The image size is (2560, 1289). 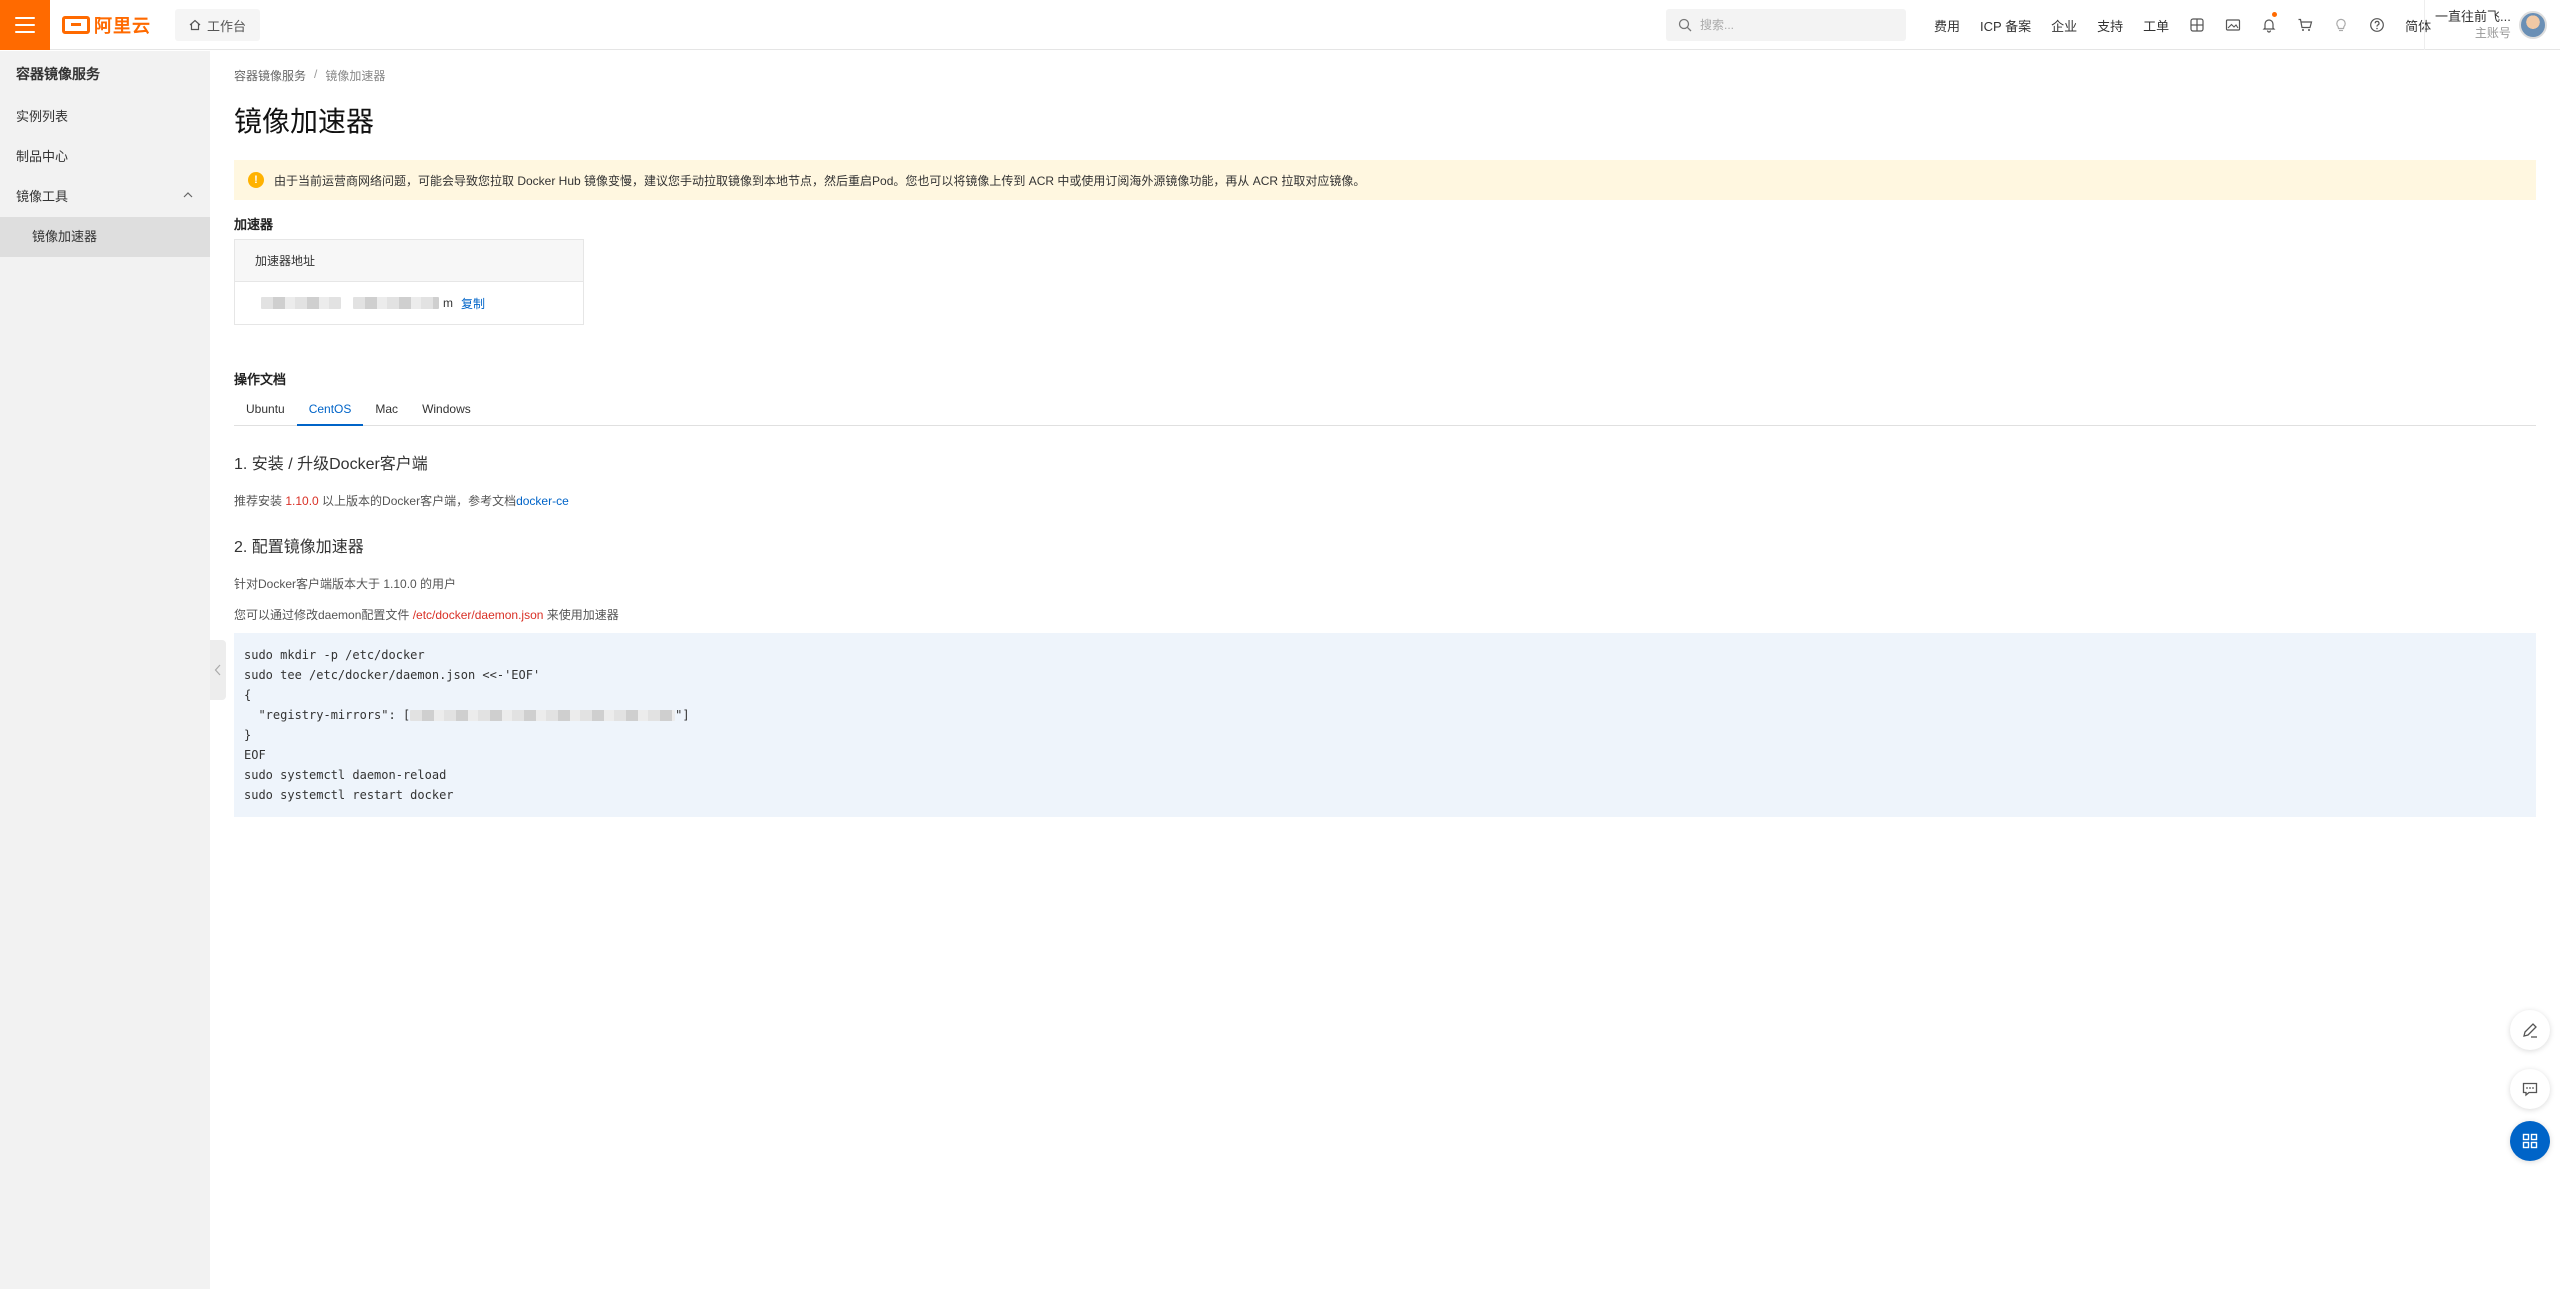 I want to click on step1-title: 1. 安装 / 升级Docker客户端, so click(x=331, y=464).